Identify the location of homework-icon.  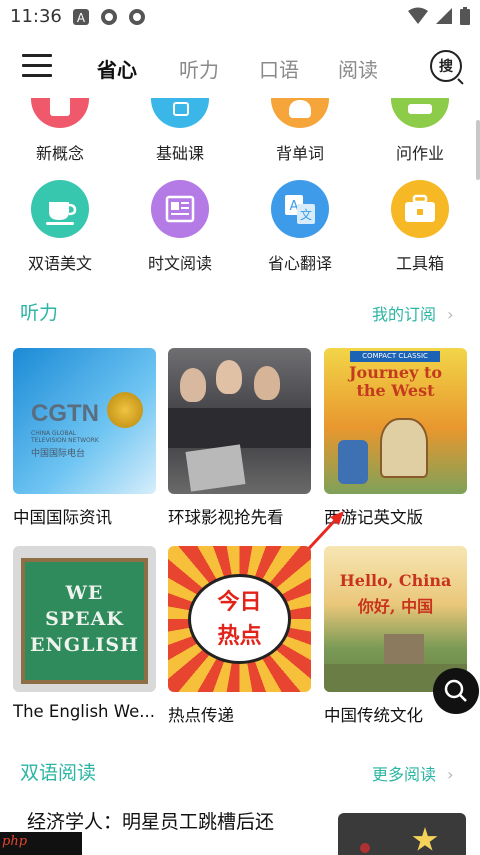
(420, 113).